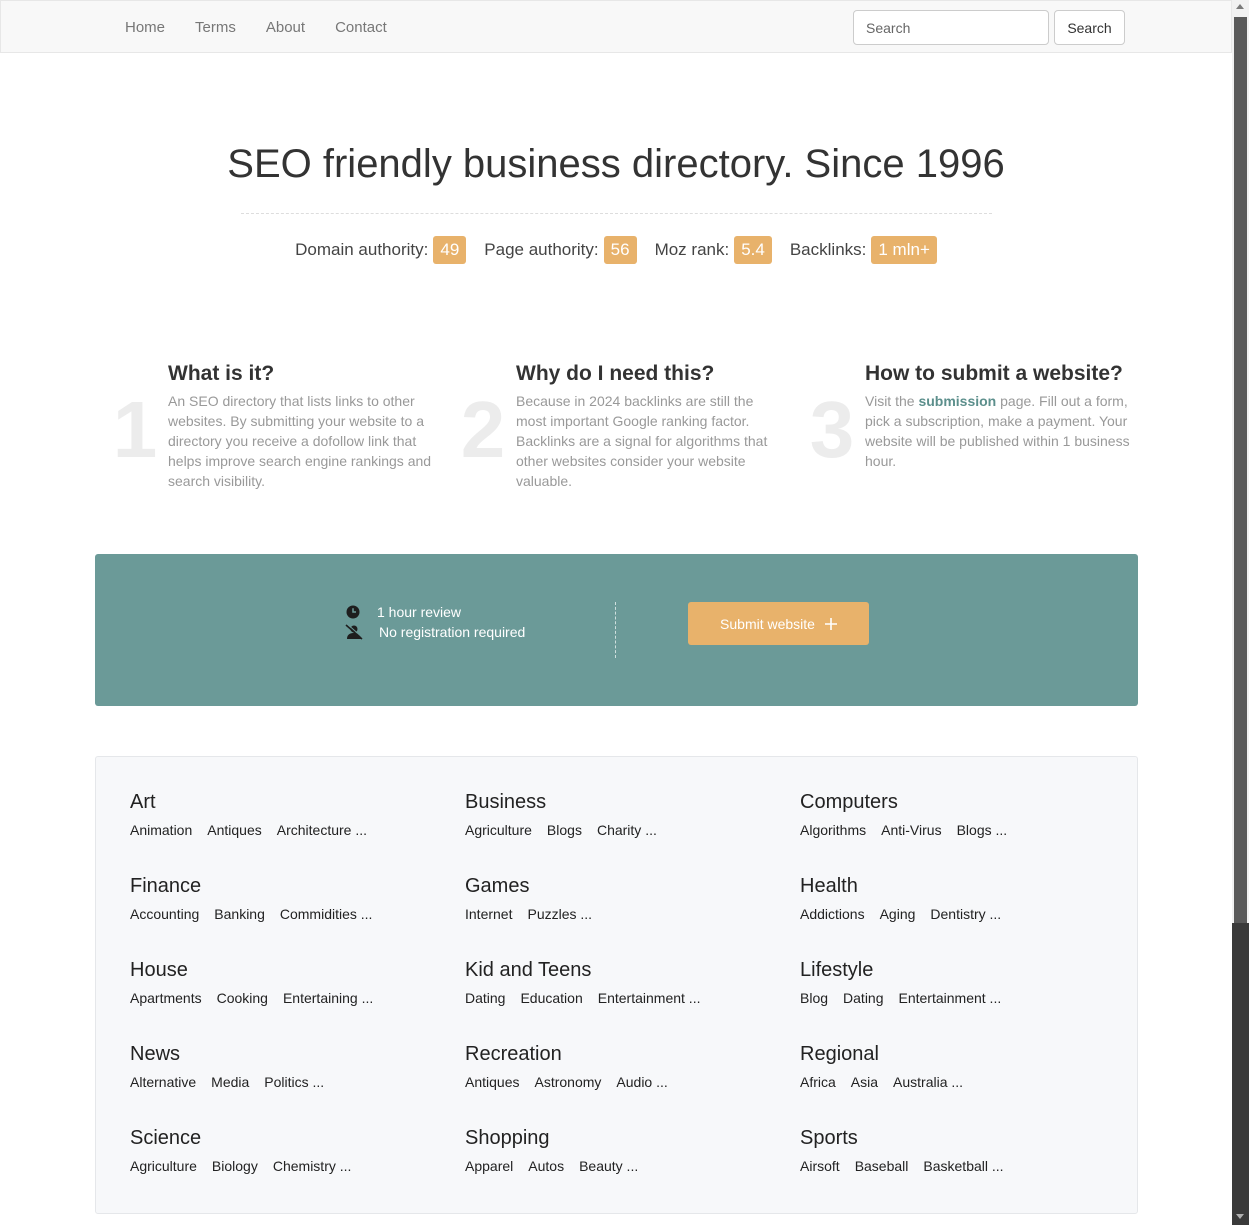 The width and height of the screenshot is (1249, 1225). I want to click on category-title-link: Sports, so click(960, 1138).